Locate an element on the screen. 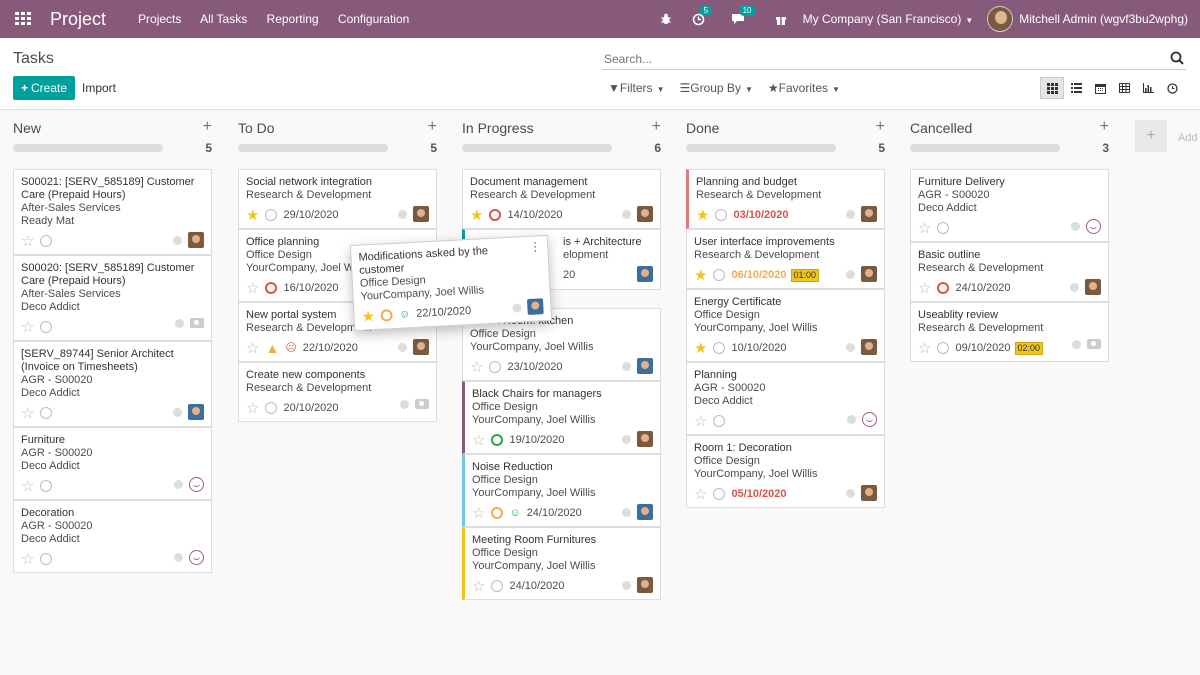  search-icon is located at coordinates (1178, 59).